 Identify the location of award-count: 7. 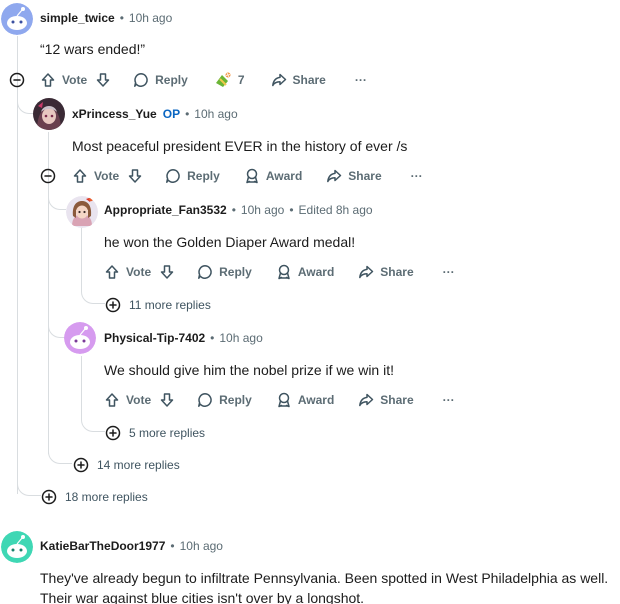
(241, 80).